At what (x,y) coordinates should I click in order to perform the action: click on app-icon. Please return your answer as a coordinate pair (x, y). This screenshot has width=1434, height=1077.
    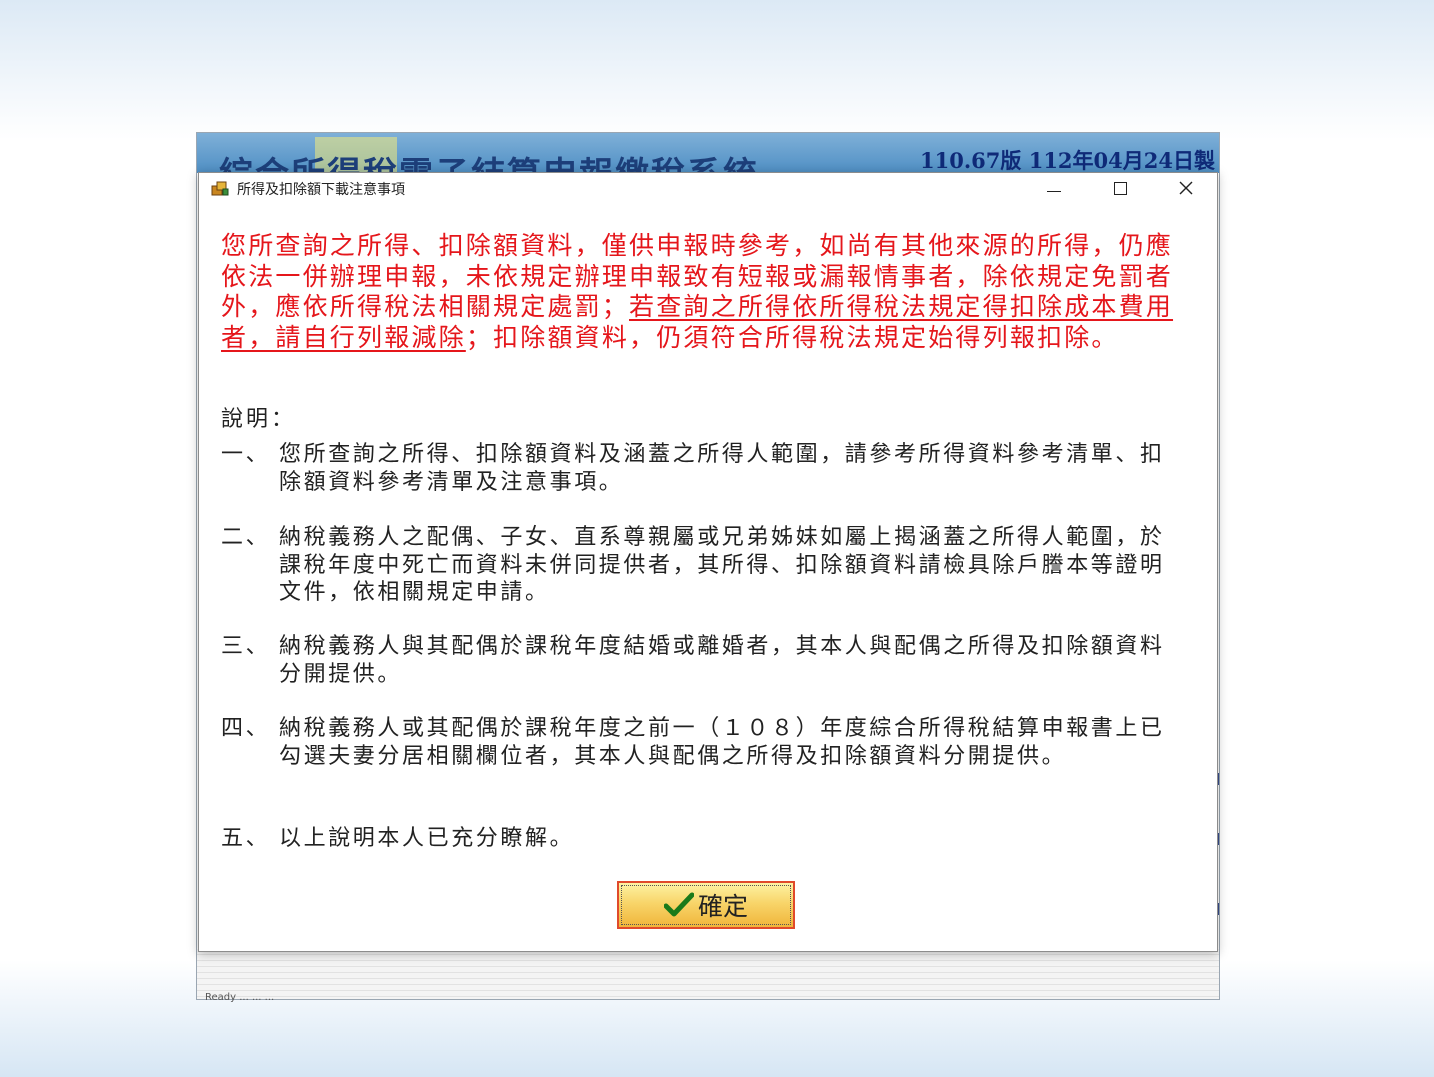
    Looking at the image, I should click on (220, 188).